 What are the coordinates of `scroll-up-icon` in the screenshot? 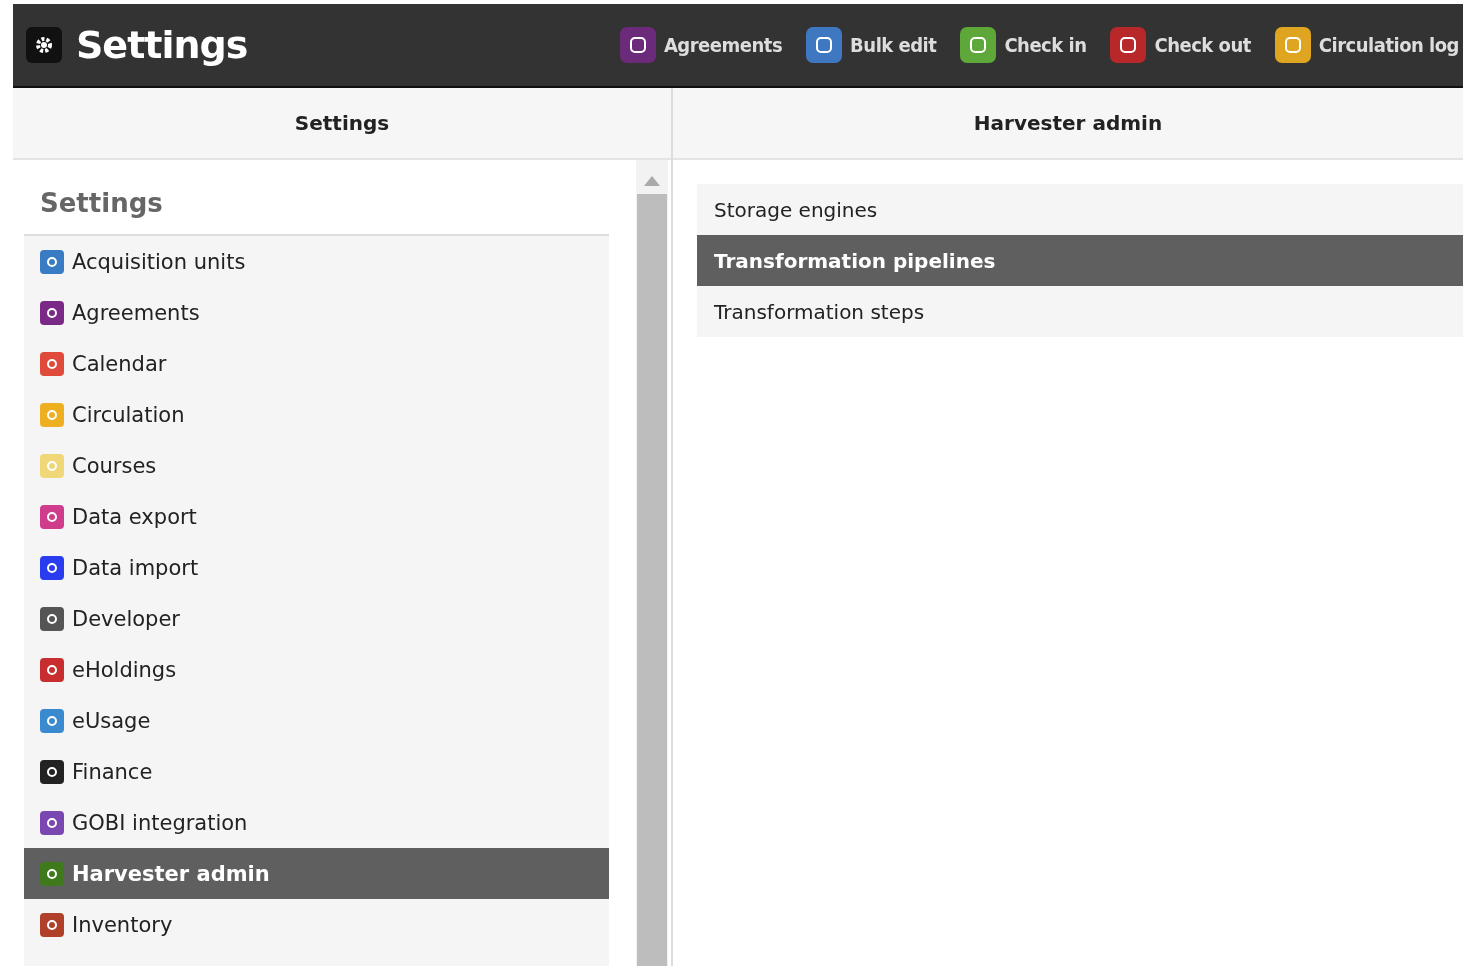 It's located at (652, 181).